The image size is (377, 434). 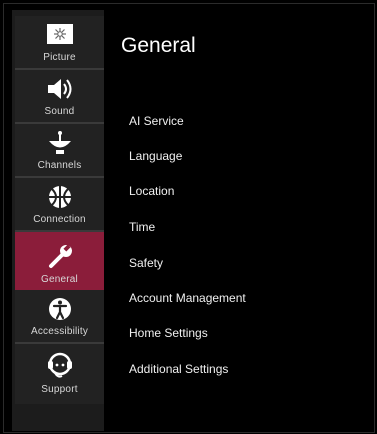 I want to click on globe-icon, so click(x=60, y=197).